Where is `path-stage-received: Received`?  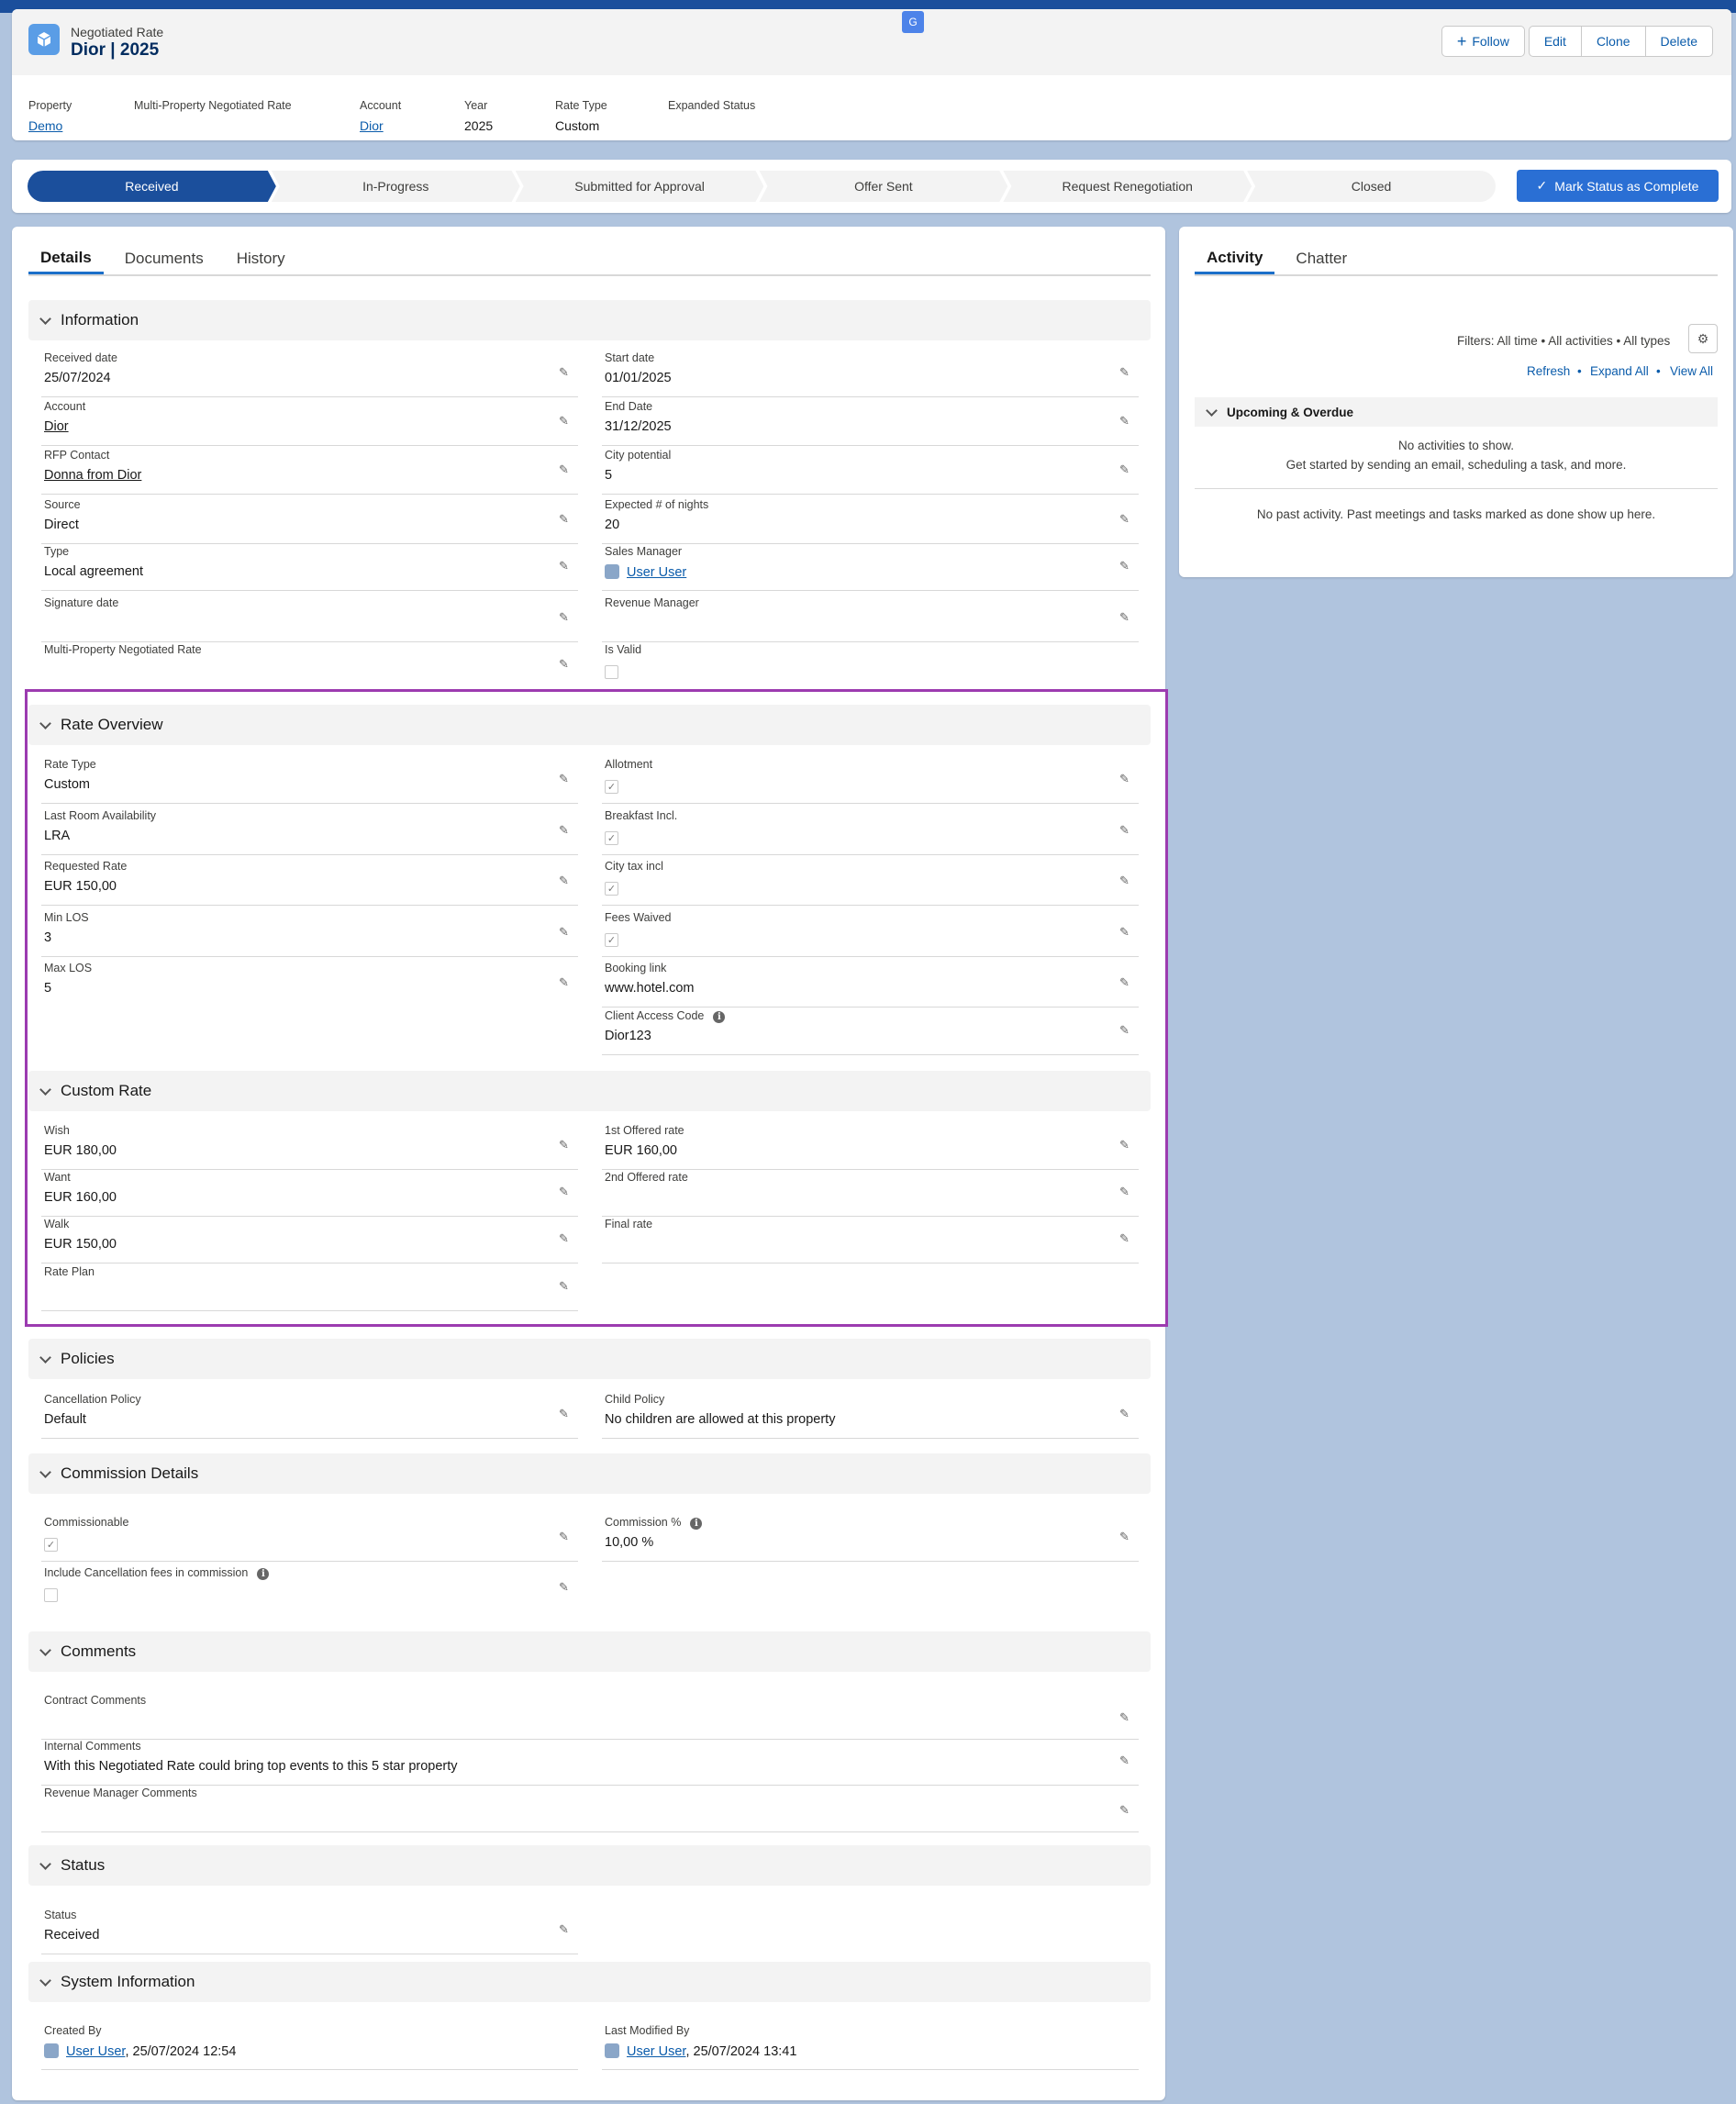
path-stage-received: Received is located at coordinates (152, 186).